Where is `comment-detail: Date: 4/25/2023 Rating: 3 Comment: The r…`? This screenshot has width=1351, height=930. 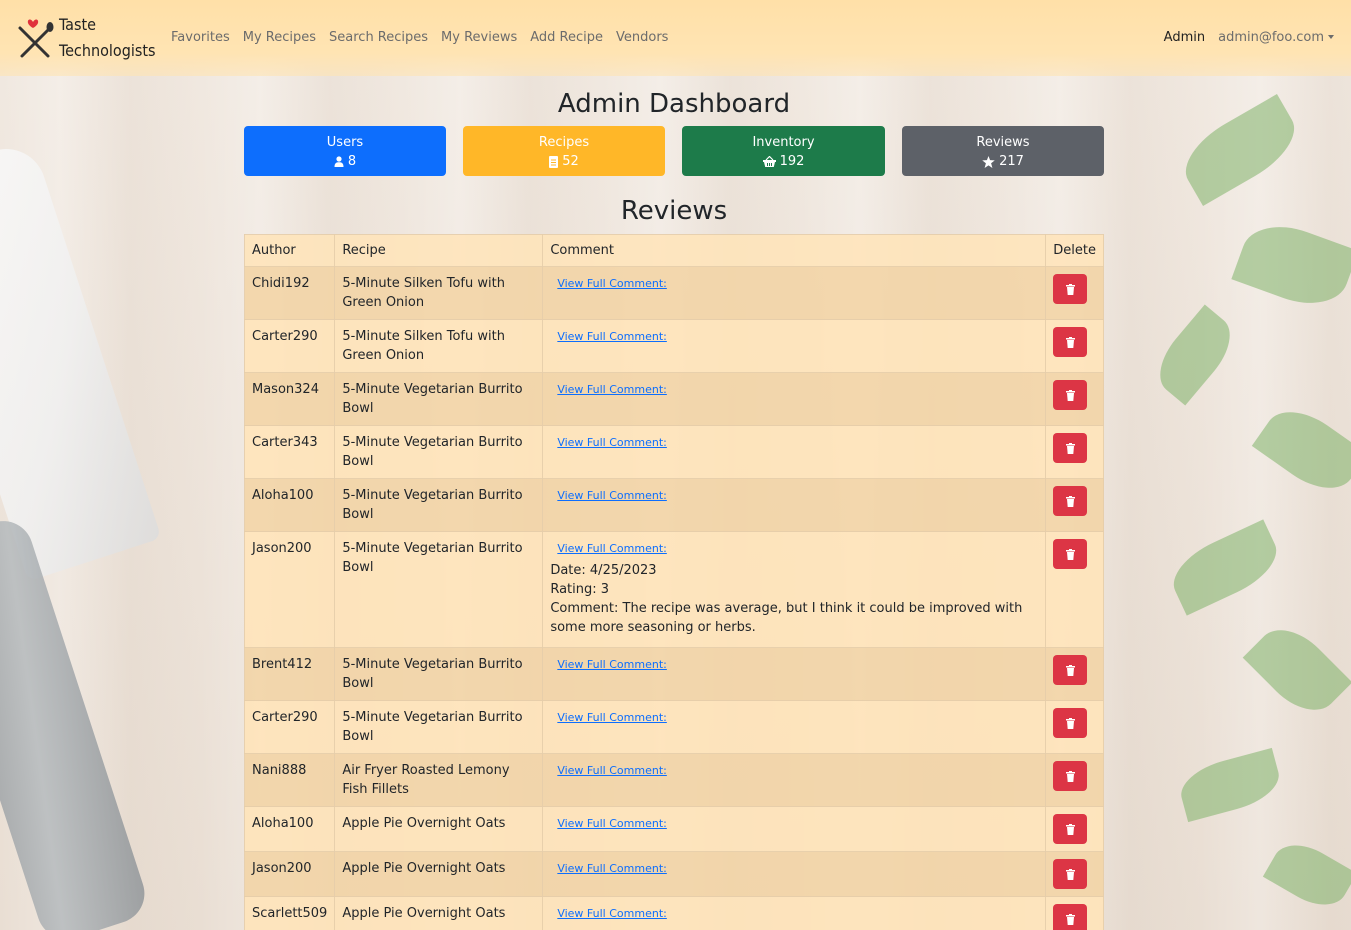
comment-detail: Date: 4/25/2023 Rating: 3 Comment: The r… is located at coordinates (794, 599).